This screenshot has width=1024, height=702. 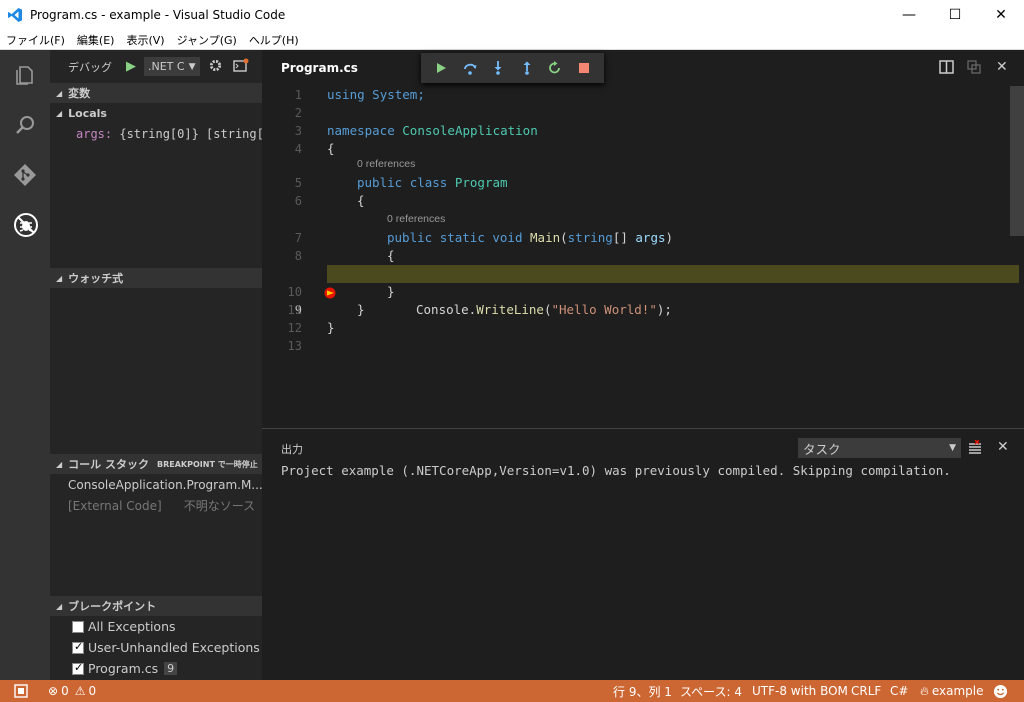 I want to click on feedback-smiley-button, so click(x=1000, y=691).